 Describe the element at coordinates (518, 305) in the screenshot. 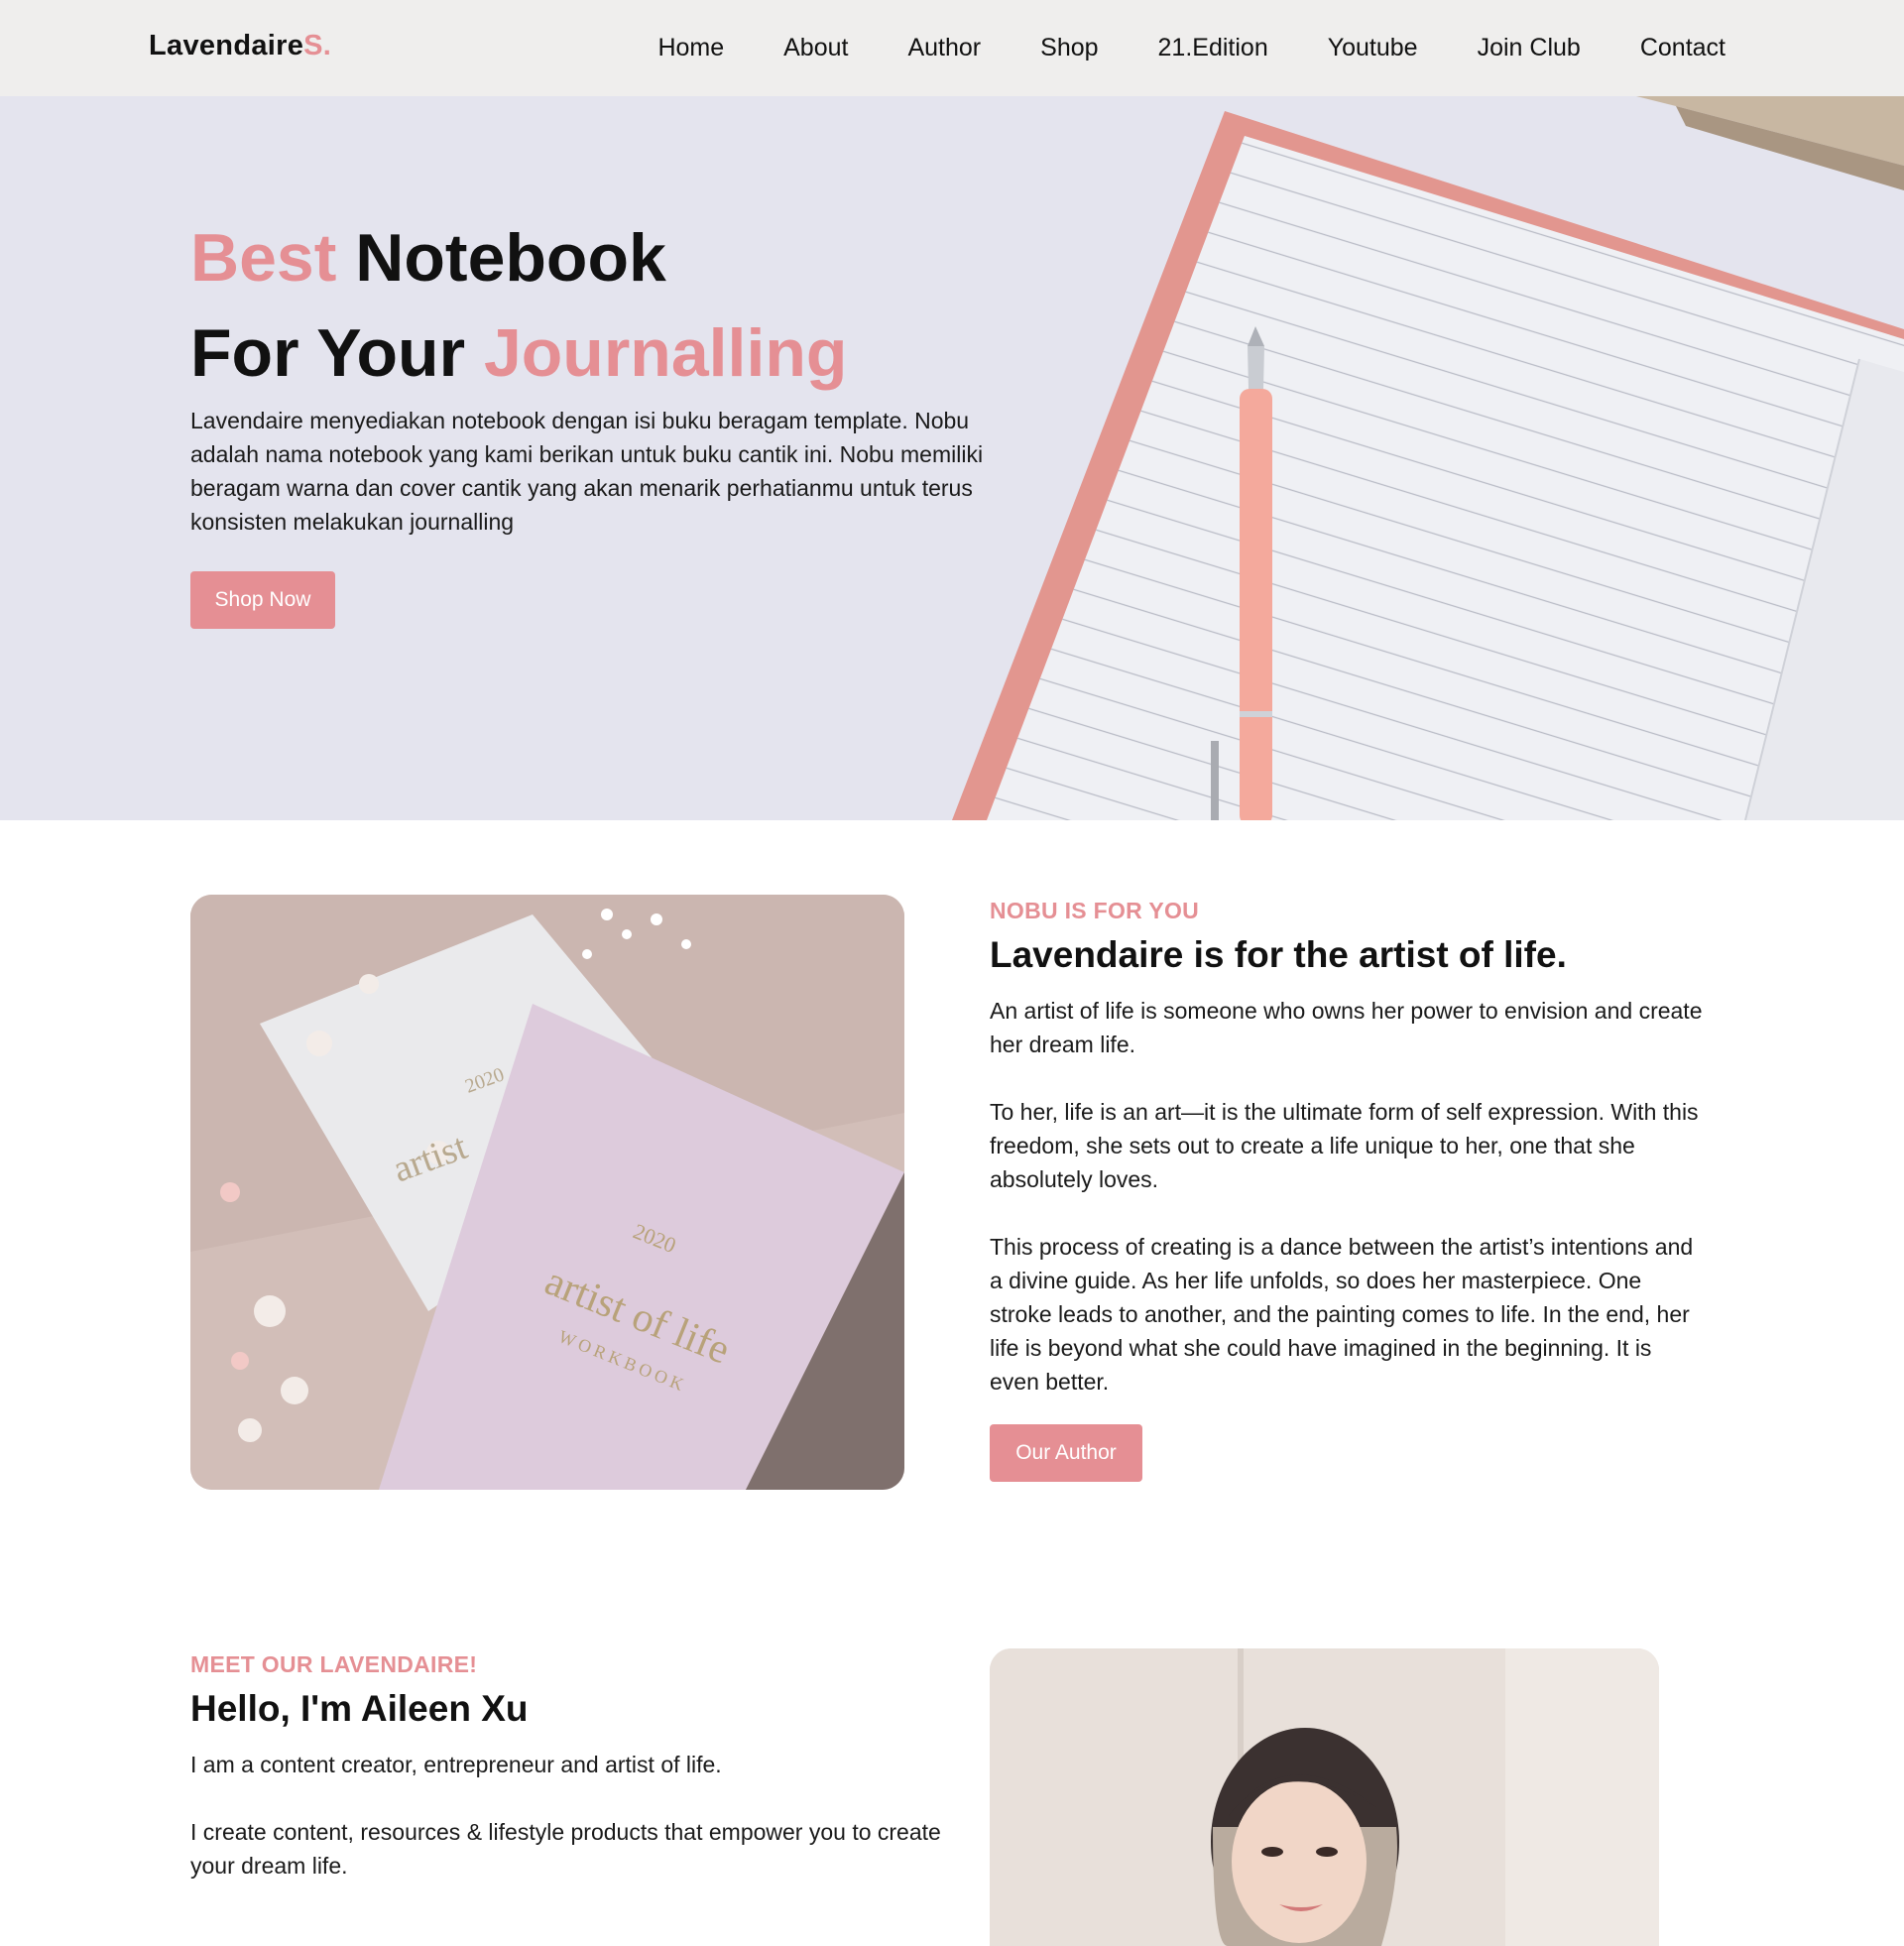

I see `hero-title: Best Notebook For Your Journalling` at that location.